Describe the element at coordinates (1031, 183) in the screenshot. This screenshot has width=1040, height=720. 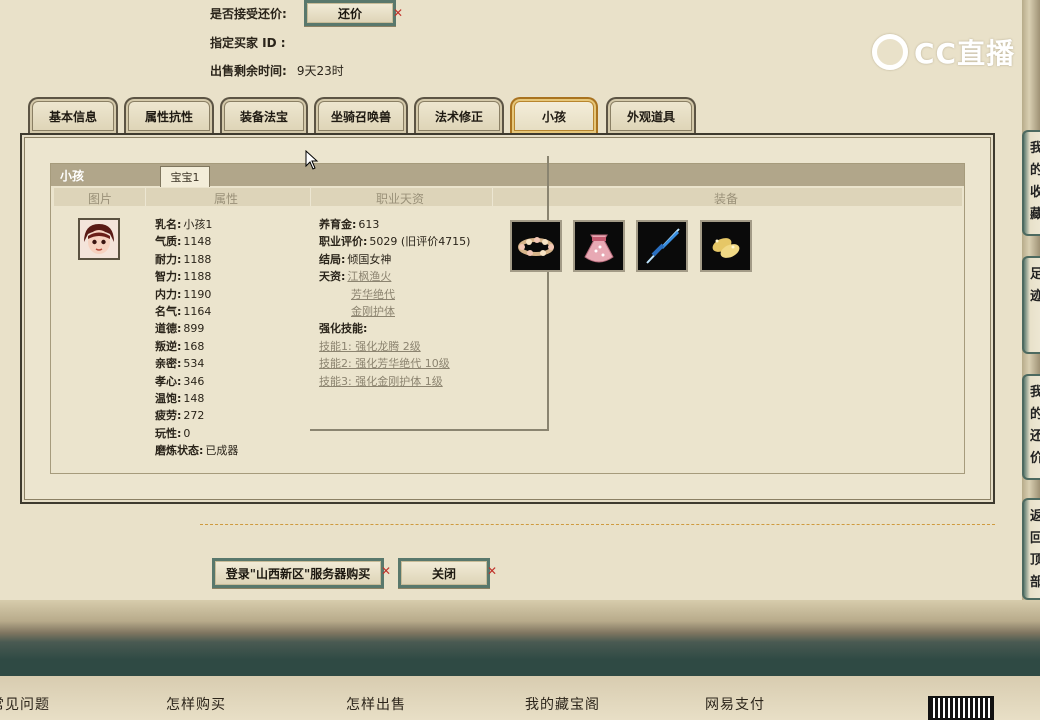
I see `side-tab-favorites: 我的收藏` at that location.